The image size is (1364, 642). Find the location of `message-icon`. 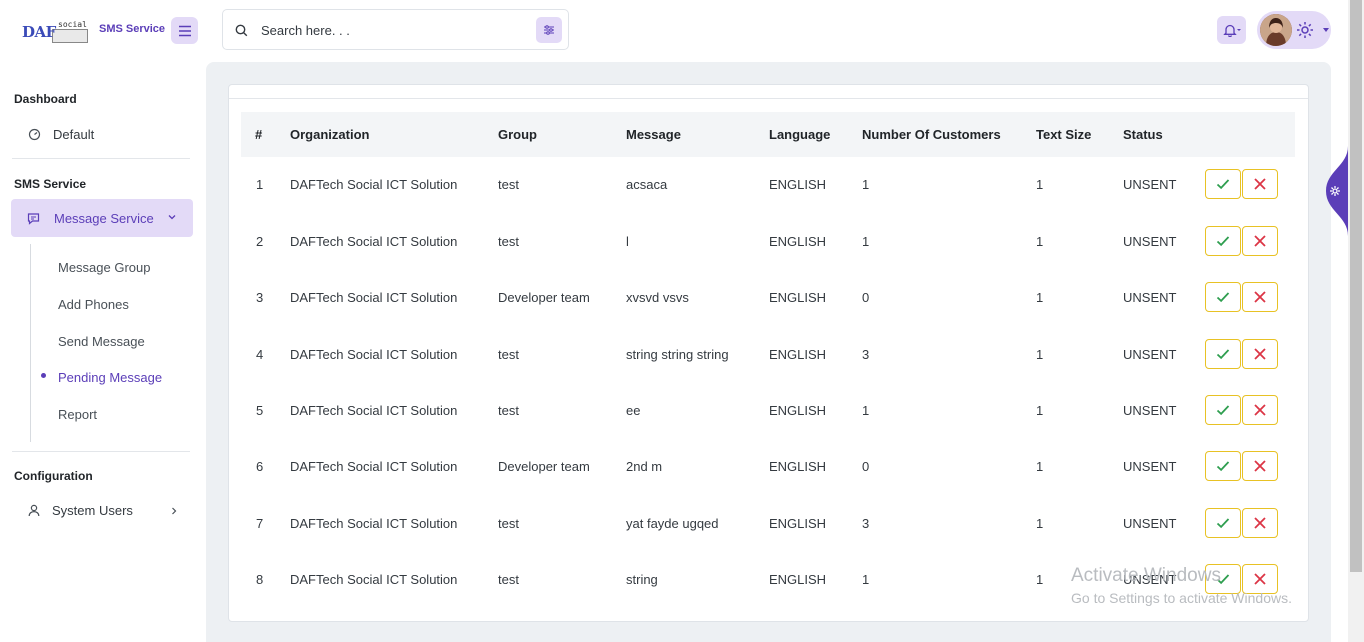

message-icon is located at coordinates (33, 218).